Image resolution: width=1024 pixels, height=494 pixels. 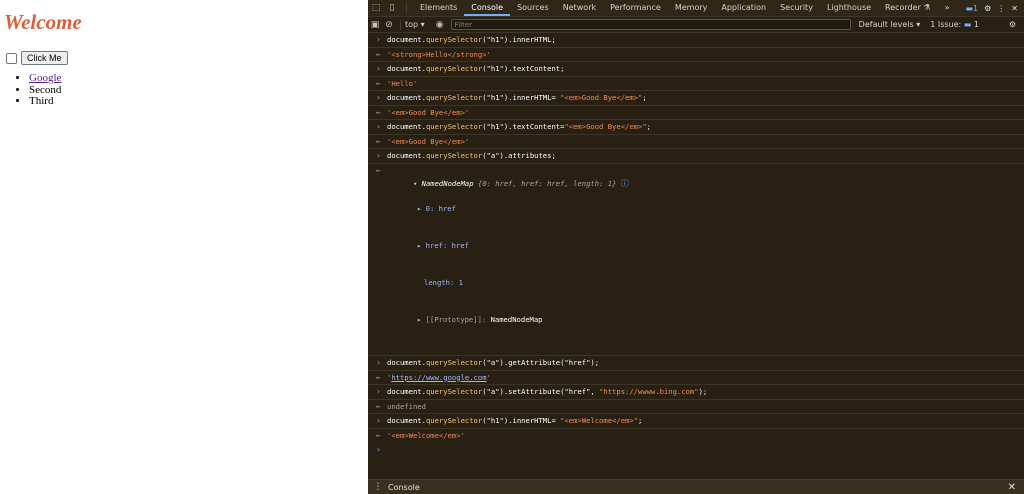 What do you see at coordinates (375, 25) in the screenshot?
I see `sidebar-toggle-icon: ▣` at bounding box center [375, 25].